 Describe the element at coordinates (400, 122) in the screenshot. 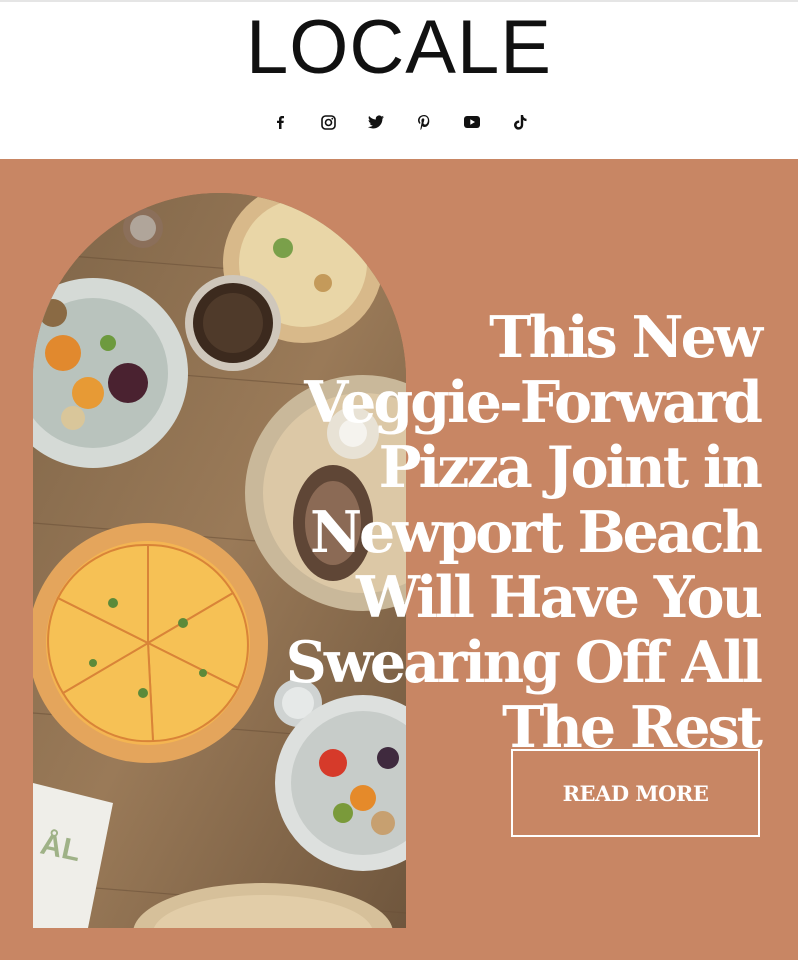

I see `social-links` at that location.